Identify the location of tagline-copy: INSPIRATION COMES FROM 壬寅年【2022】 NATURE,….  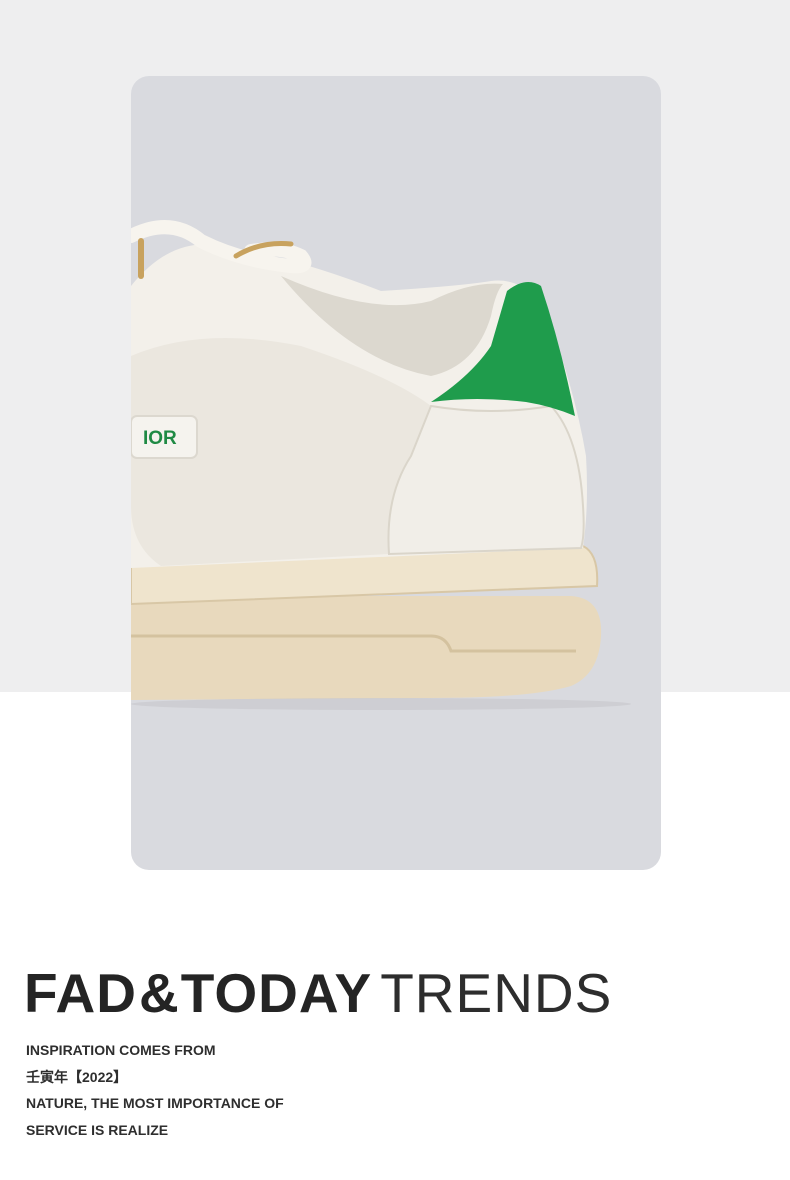
(226, 1090).